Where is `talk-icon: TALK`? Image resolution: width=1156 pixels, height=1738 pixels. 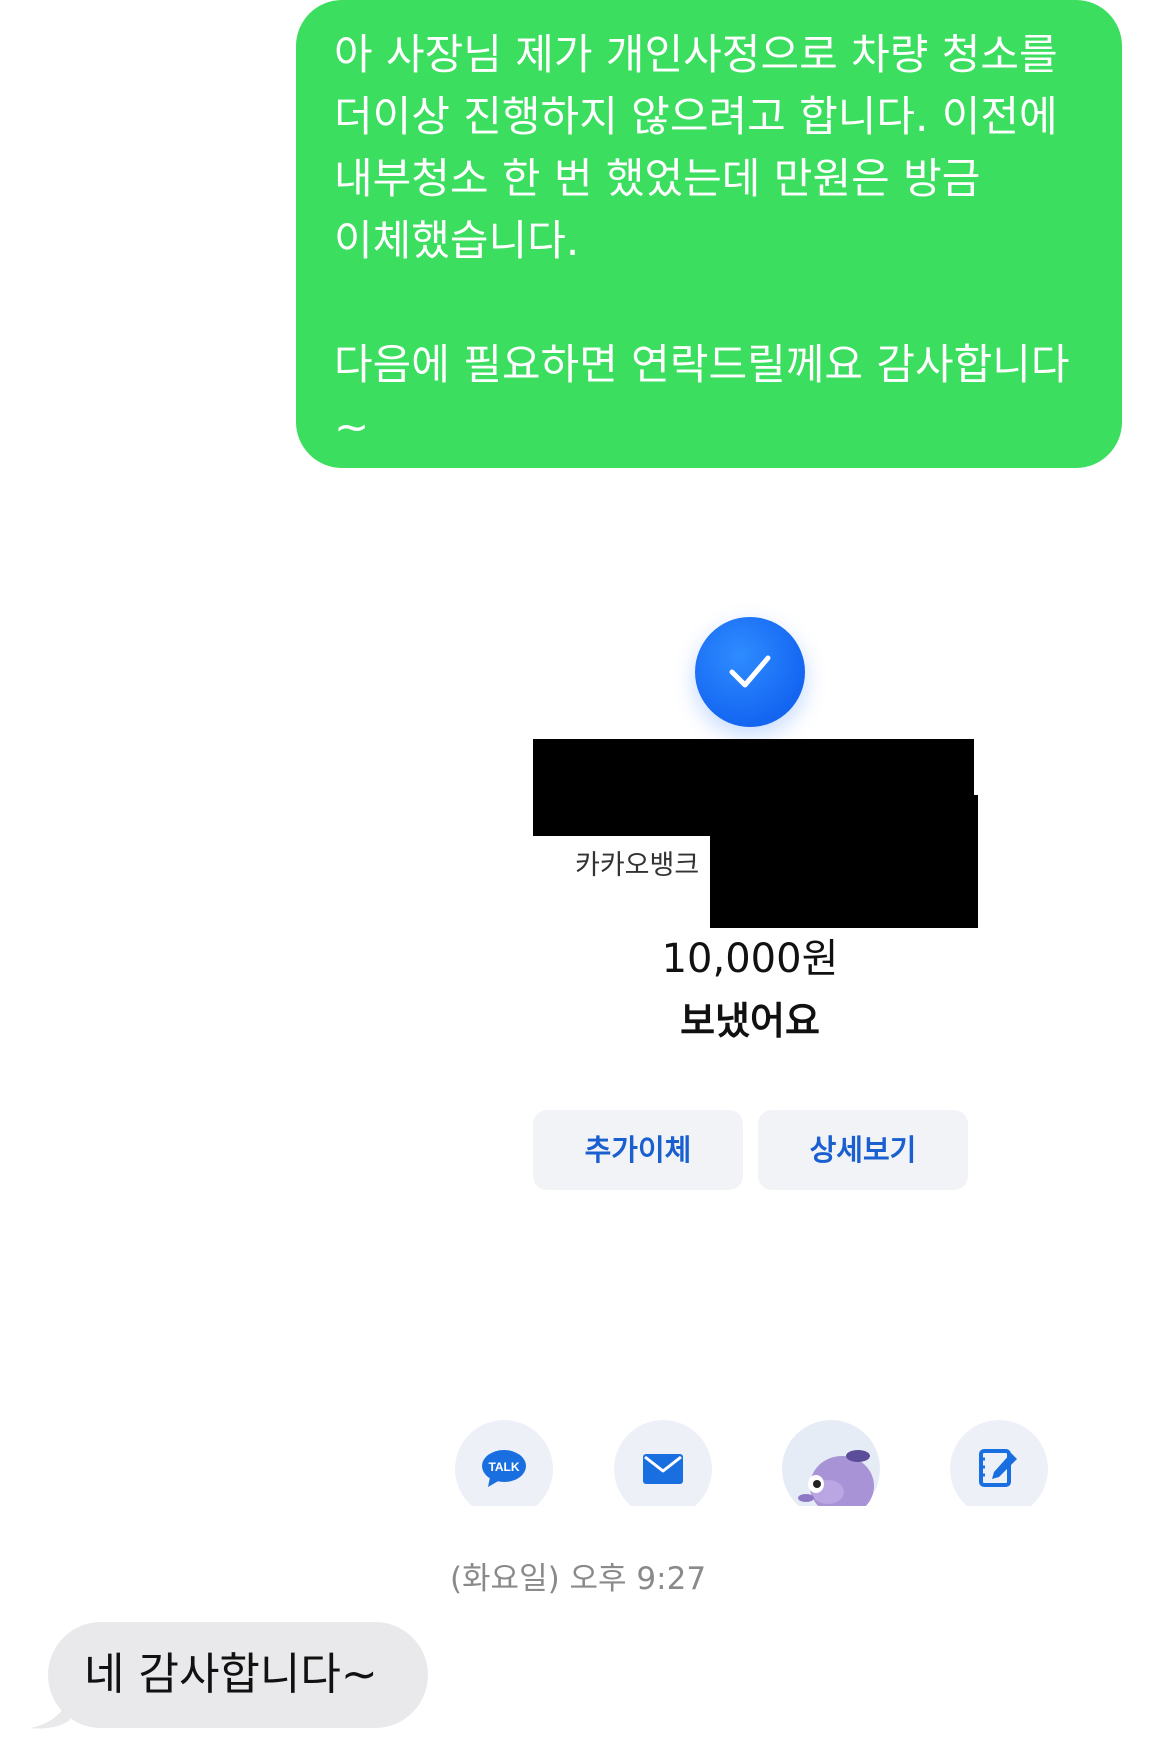
talk-icon: TALK is located at coordinates (504, 1468).